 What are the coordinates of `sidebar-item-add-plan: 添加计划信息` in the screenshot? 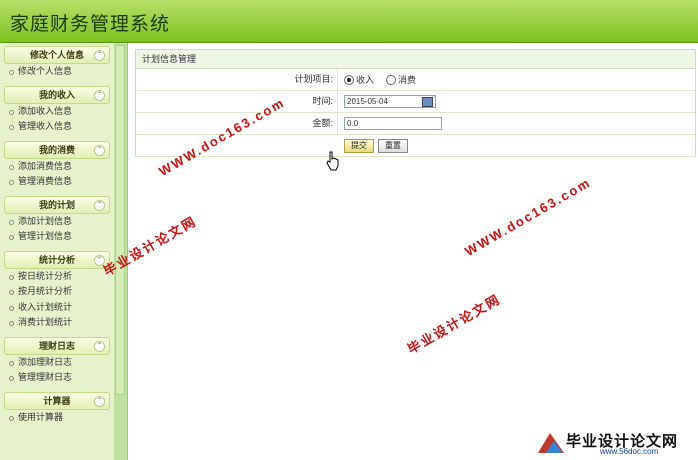 It's located at (57, 222).